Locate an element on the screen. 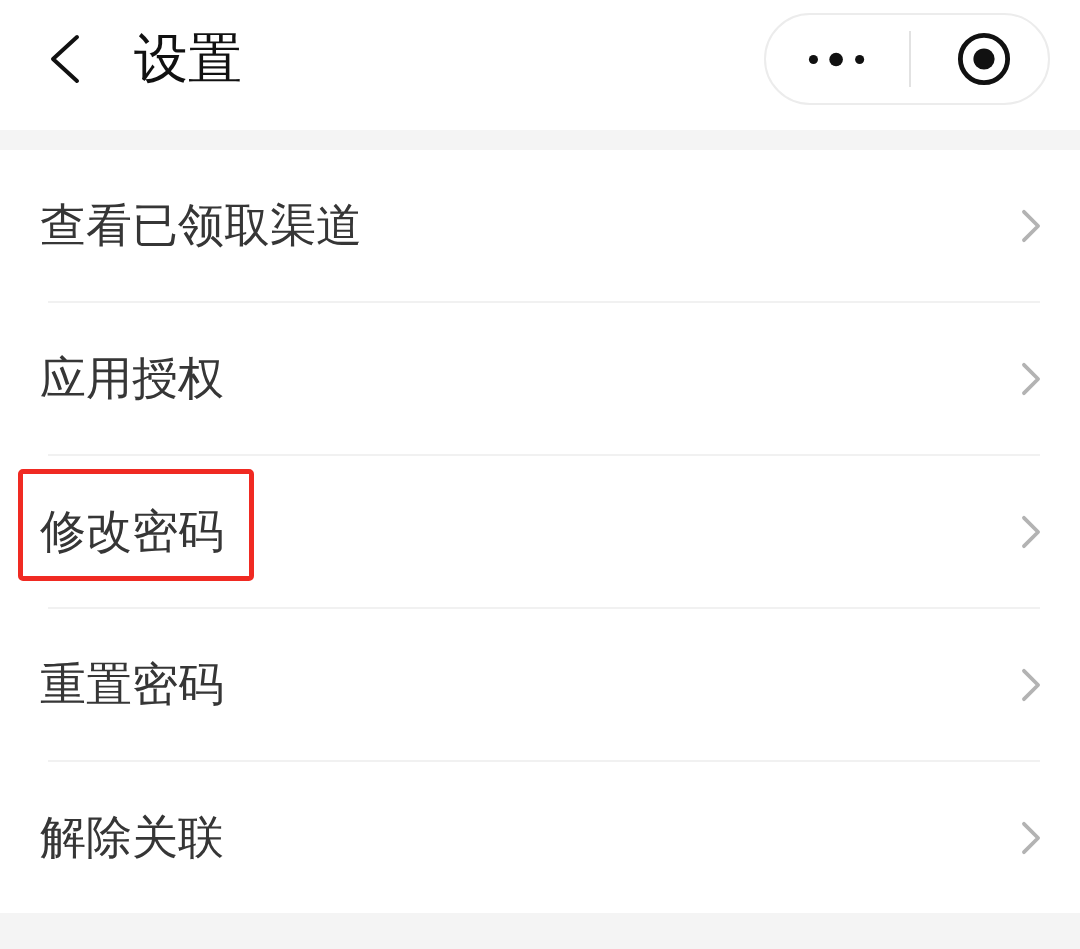 The height and width of the screenshot is (949, 1080). back-icon is located at coordinates (64, 59).